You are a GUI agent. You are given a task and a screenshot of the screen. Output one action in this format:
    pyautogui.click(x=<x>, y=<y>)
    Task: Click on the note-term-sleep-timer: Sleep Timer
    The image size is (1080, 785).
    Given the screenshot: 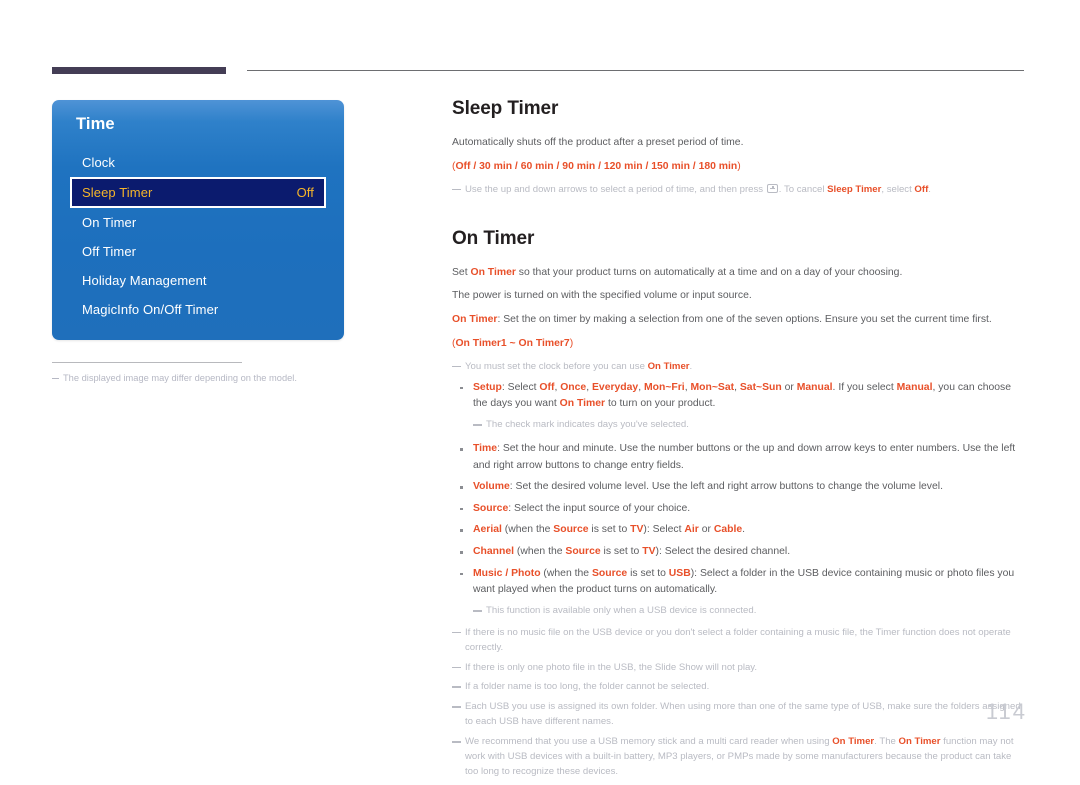 What is the action you would take?
    pyautogui.click(x=854, y=189)
    